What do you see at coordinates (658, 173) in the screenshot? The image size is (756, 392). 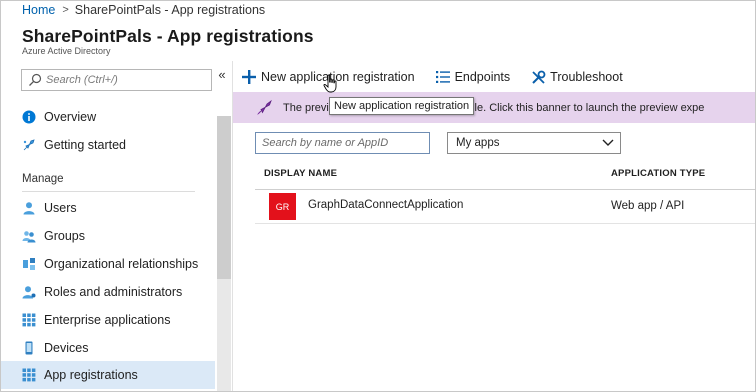 I see `column-header-application-type: APPLICATION TYPE` at bounding box center [658, 173].